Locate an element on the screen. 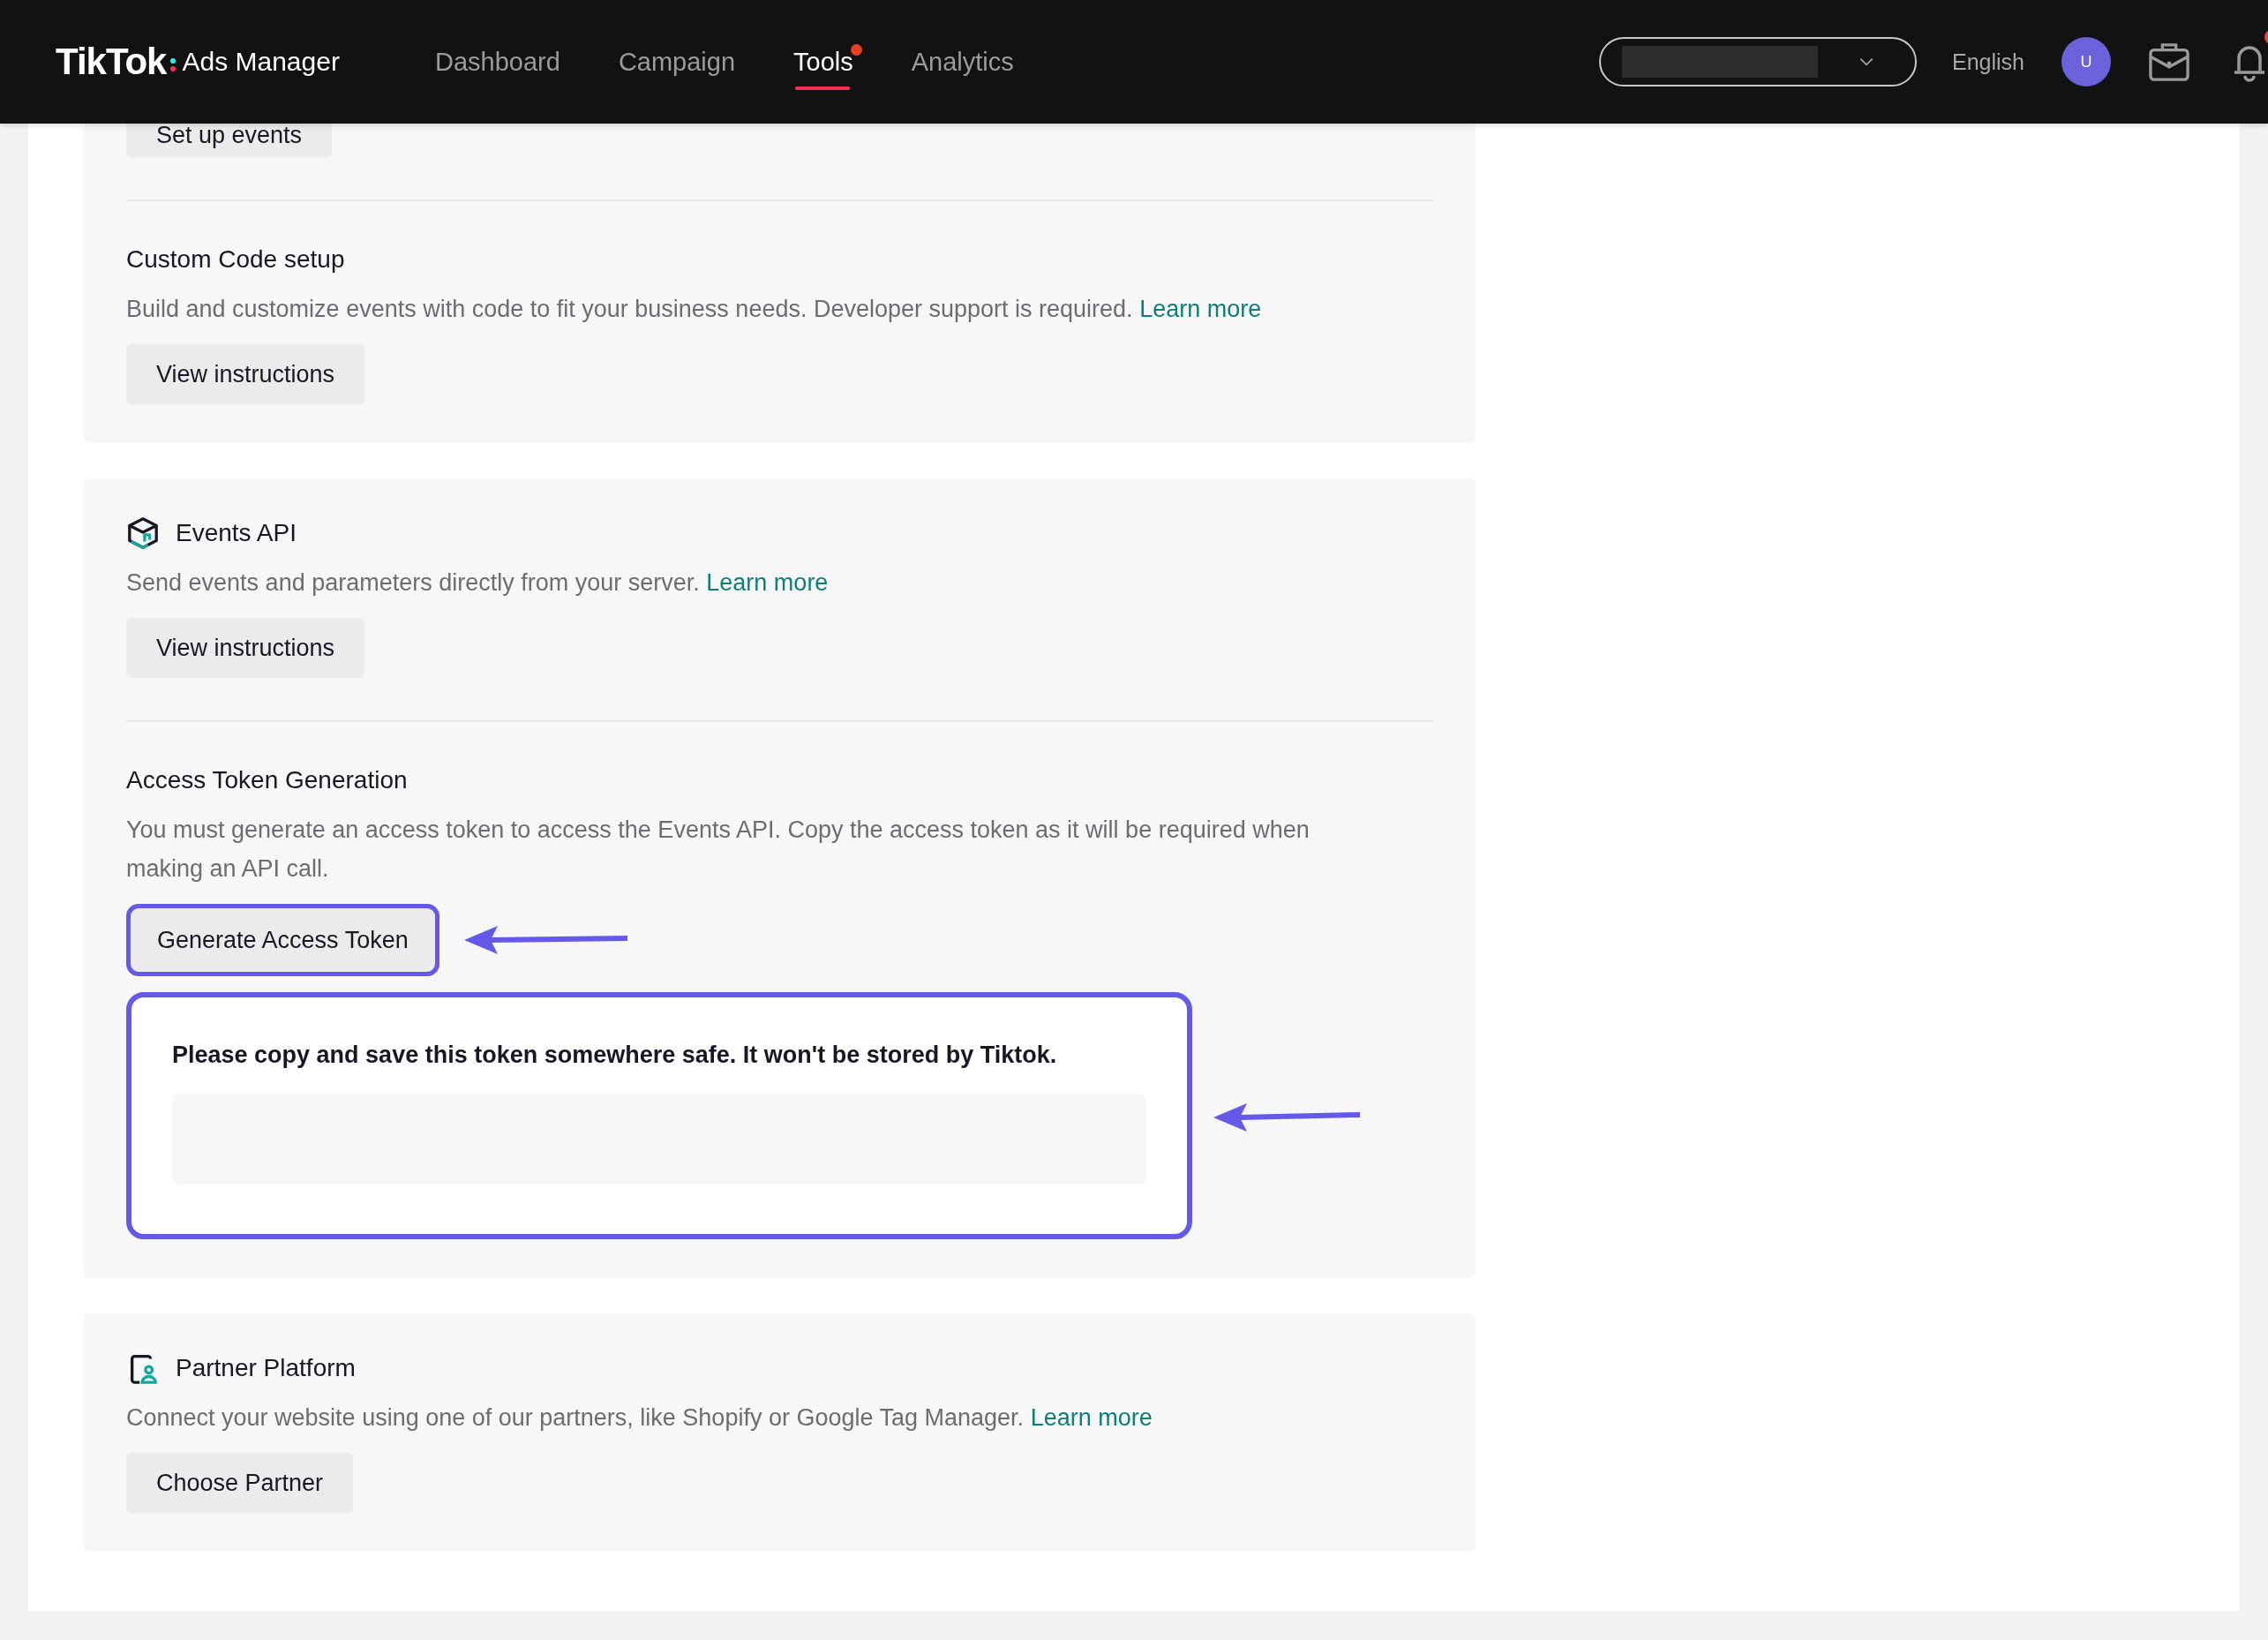 The width and height of the screenshot is (2268, 1640). cube-icon is located at coordinates (143, 533).